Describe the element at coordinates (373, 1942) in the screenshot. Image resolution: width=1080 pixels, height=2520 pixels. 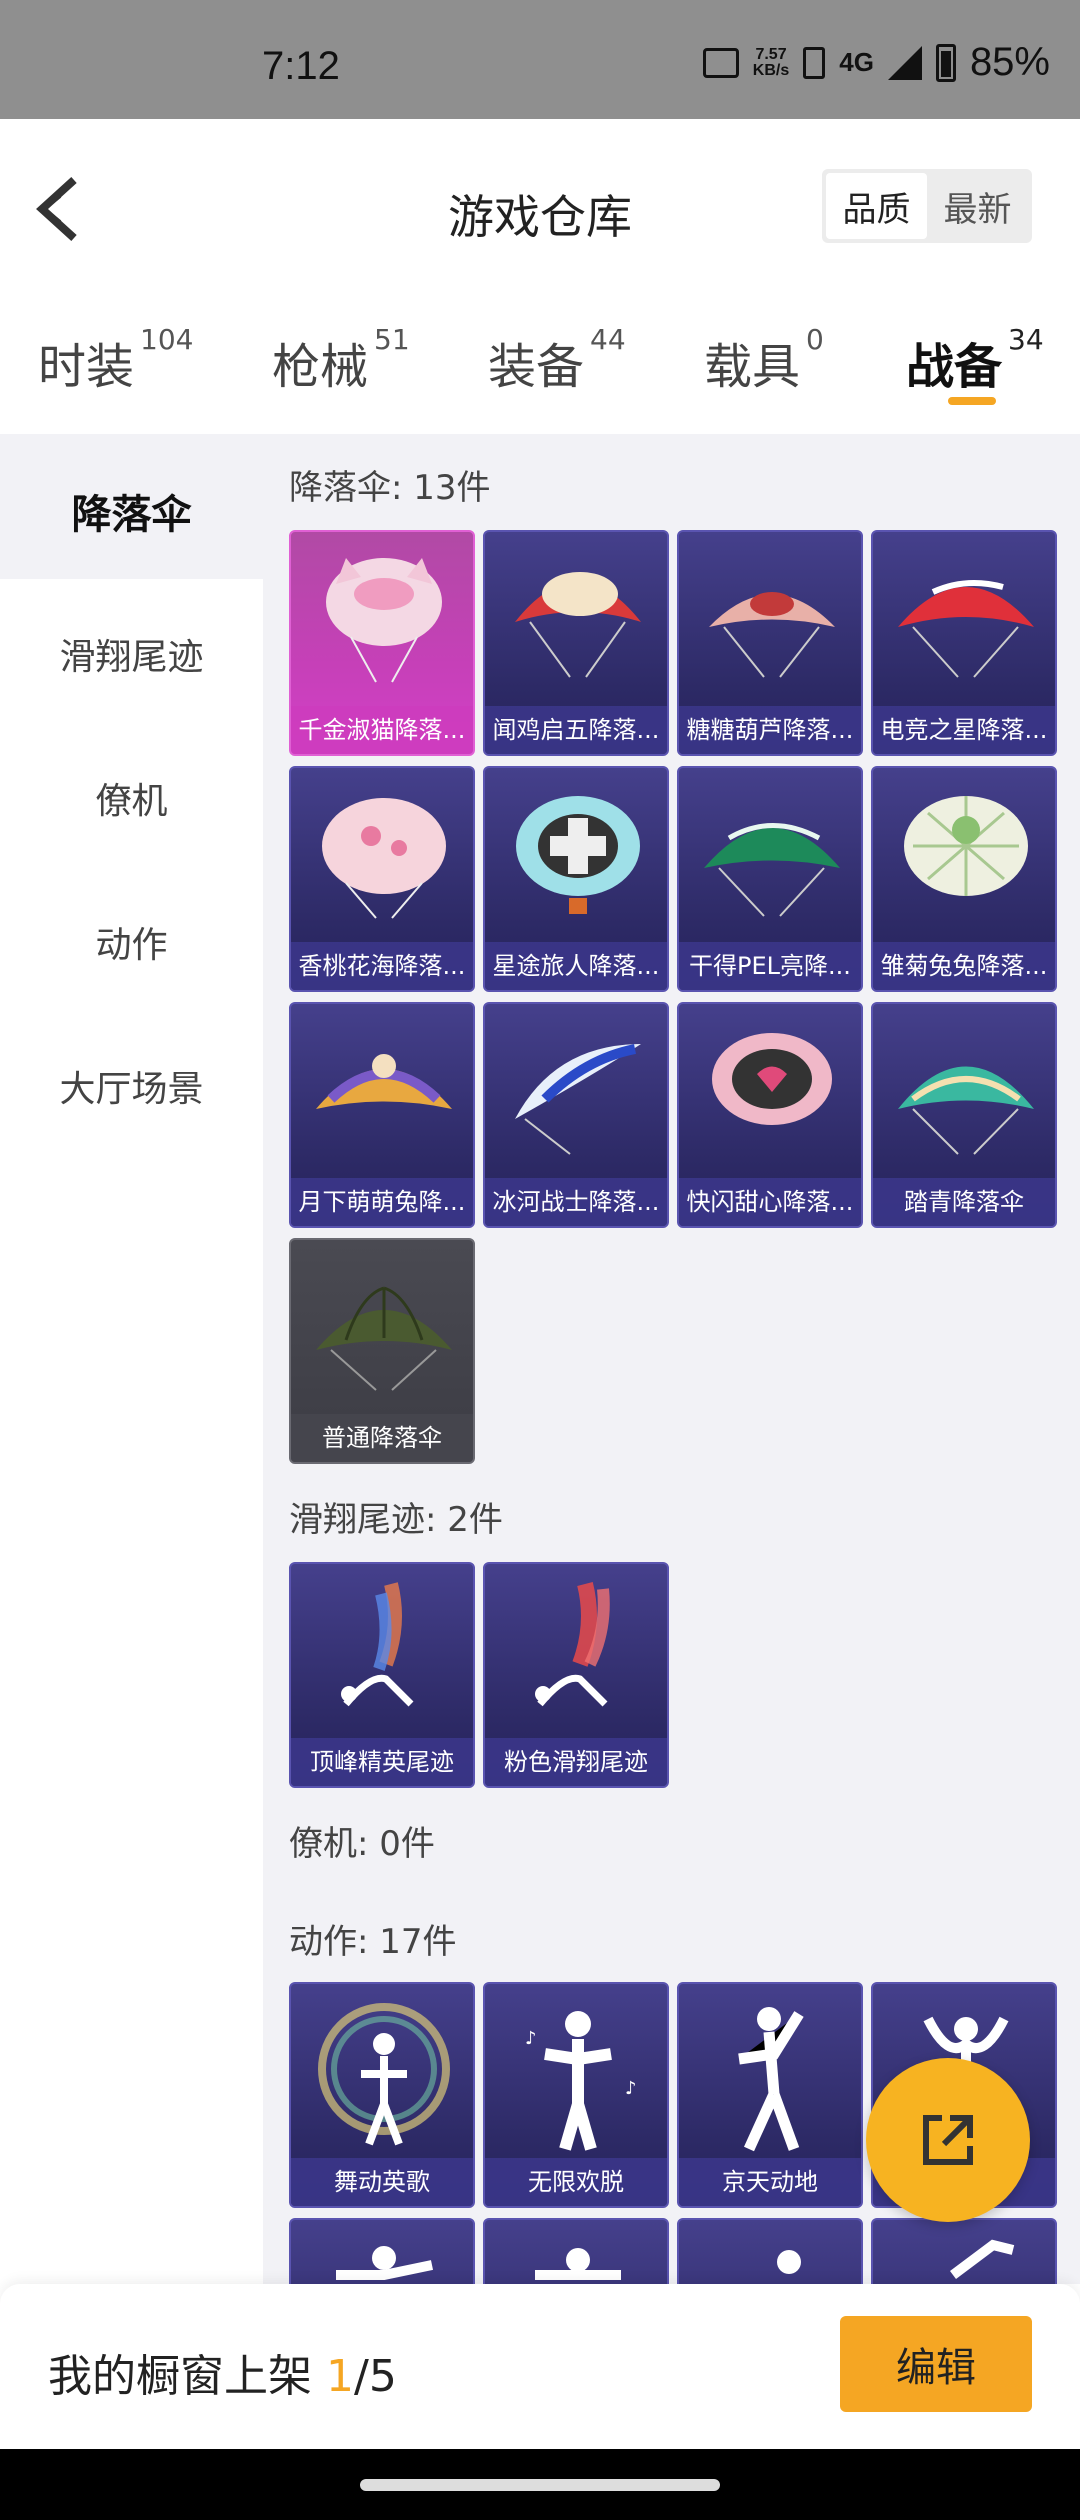
I see `section-title-emote: 动作: 17件` at that location.